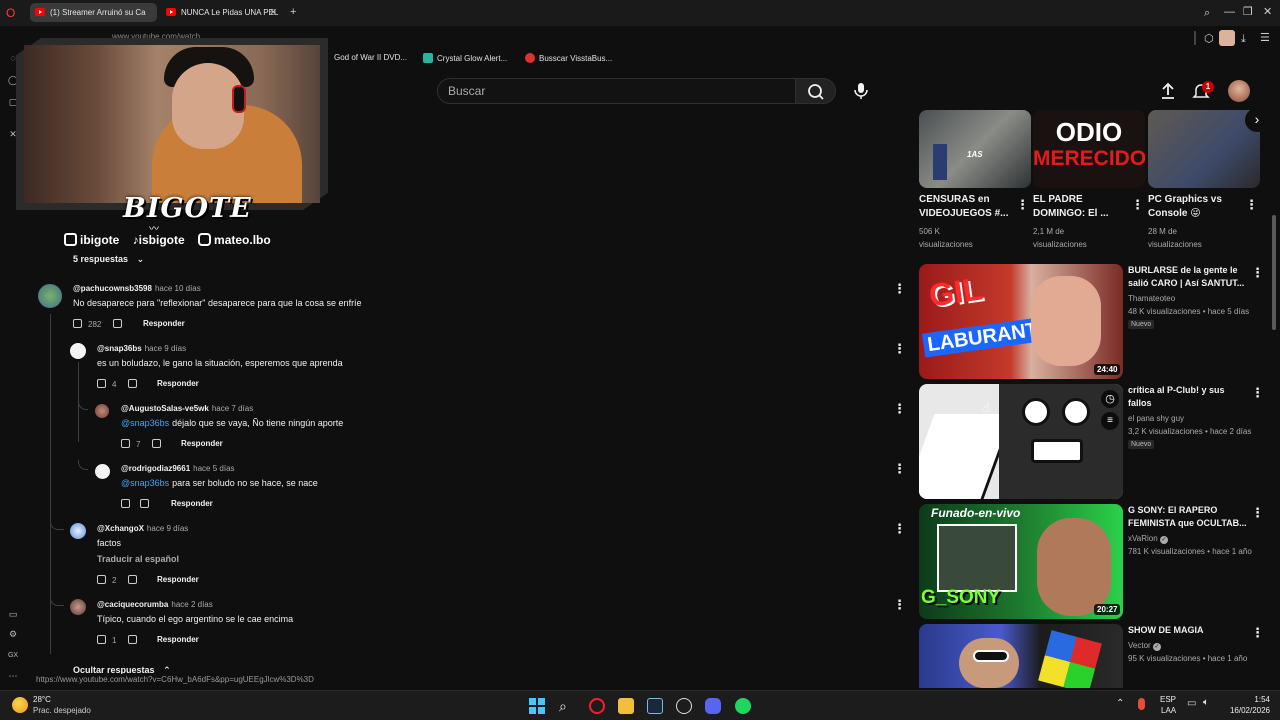 The width and height of the screenshot is (1280, 720). Describe the element at coordinates (567, 706) in the screenshot. I see `search-icon: ⌕` at that location.